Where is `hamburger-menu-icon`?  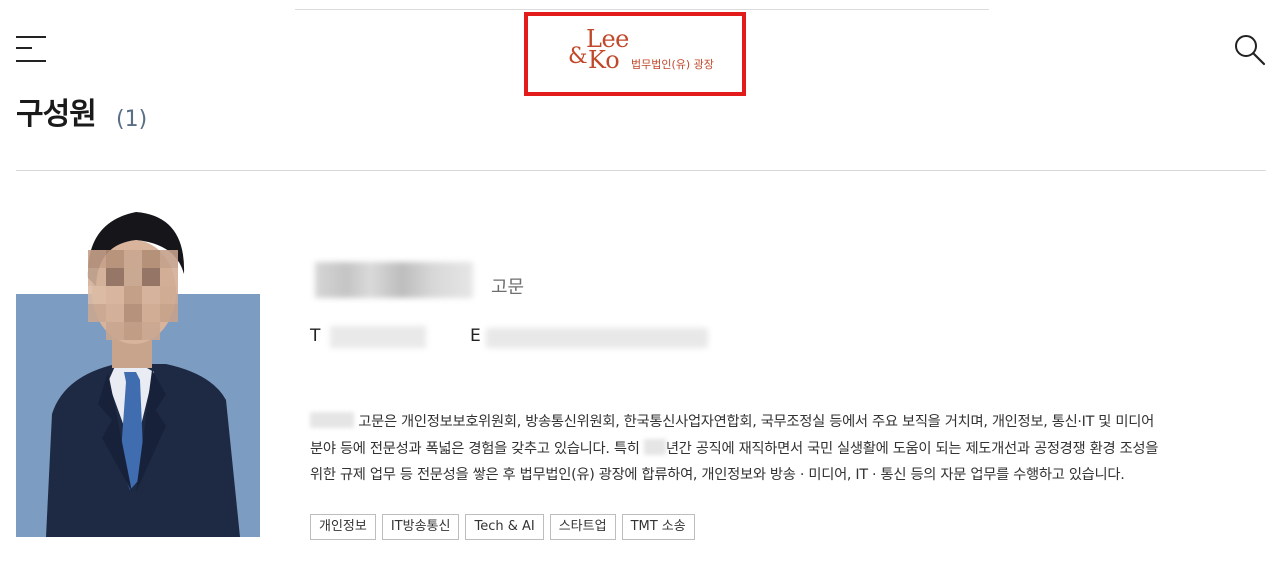
hamburger-menu-icon is located at coordinates (32, 49).